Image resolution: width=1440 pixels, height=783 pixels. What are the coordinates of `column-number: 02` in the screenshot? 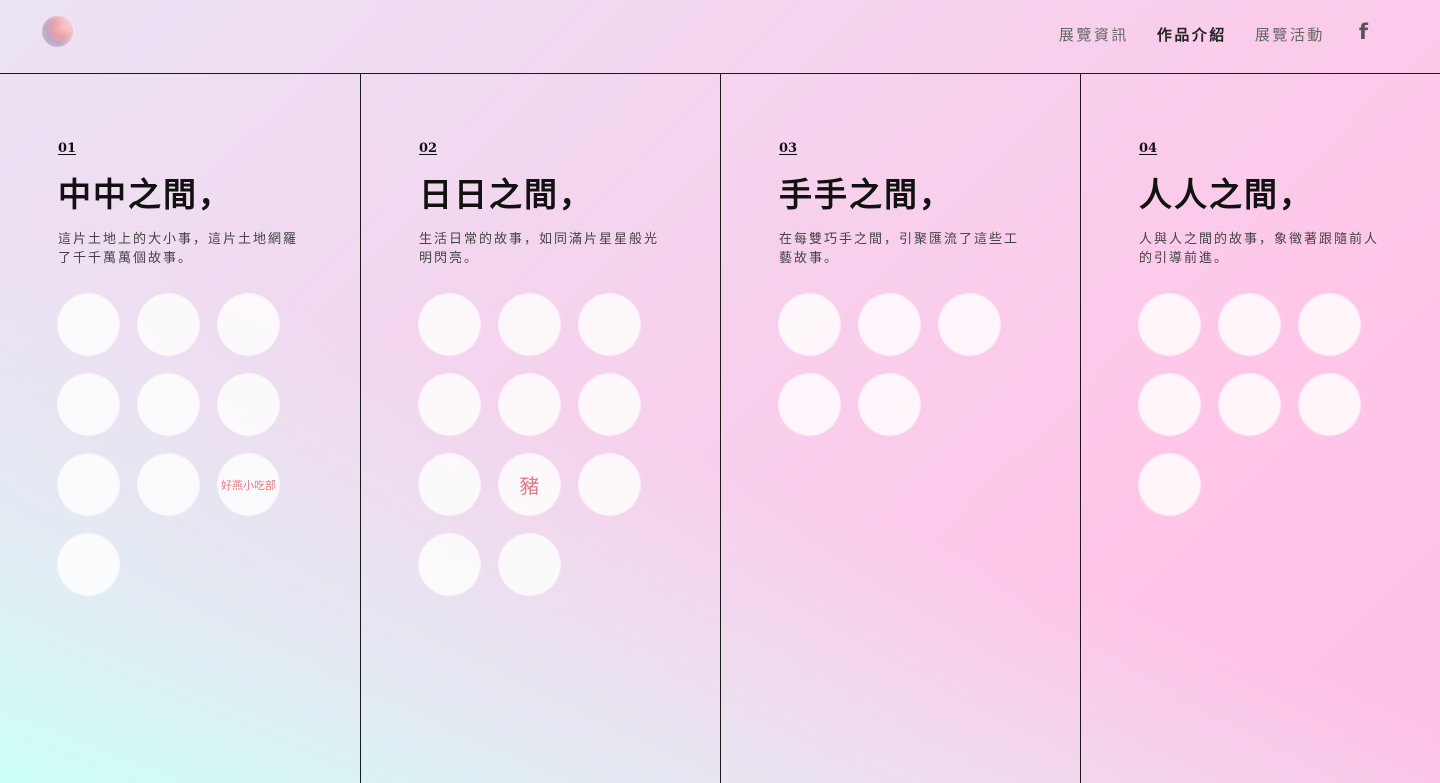 It's located at (428, 148).